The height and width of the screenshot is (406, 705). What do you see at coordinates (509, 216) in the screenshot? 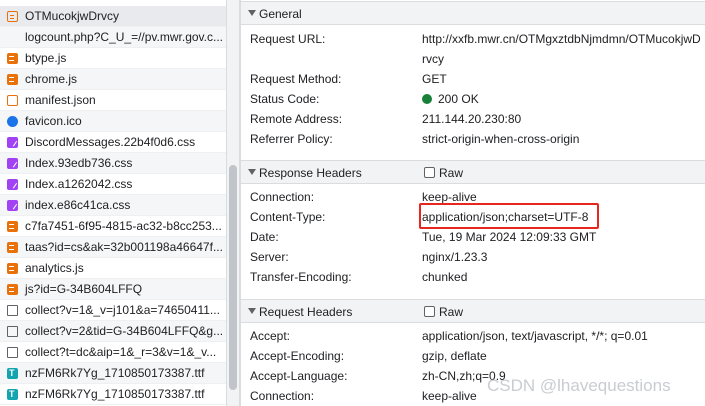
I see `content-type-highlight` at bounding box center [509, 216].